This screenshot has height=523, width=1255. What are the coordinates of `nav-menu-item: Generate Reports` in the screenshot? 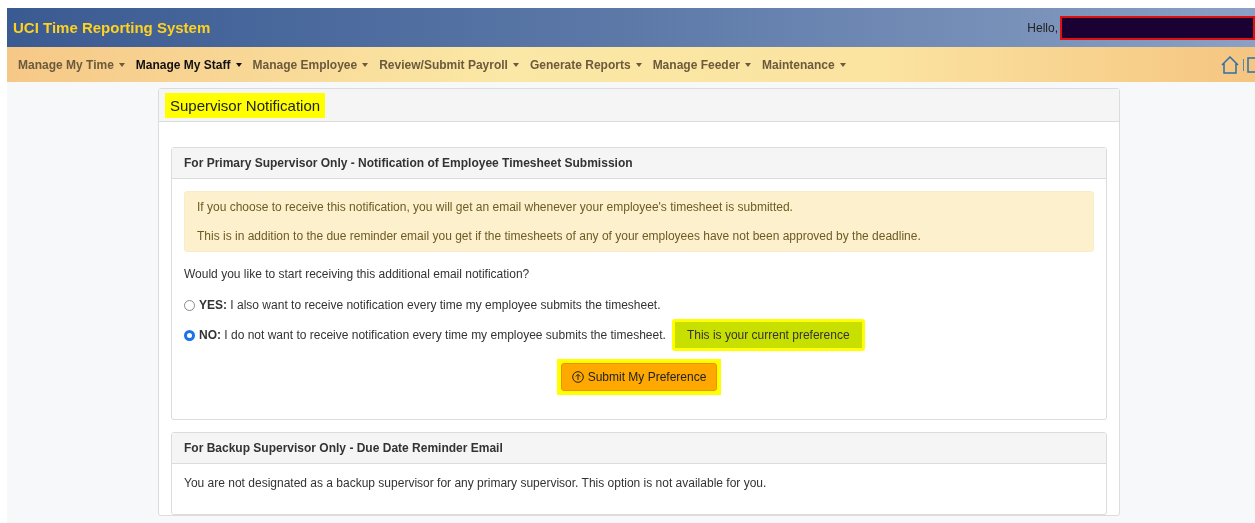 It's located at (588, 64).